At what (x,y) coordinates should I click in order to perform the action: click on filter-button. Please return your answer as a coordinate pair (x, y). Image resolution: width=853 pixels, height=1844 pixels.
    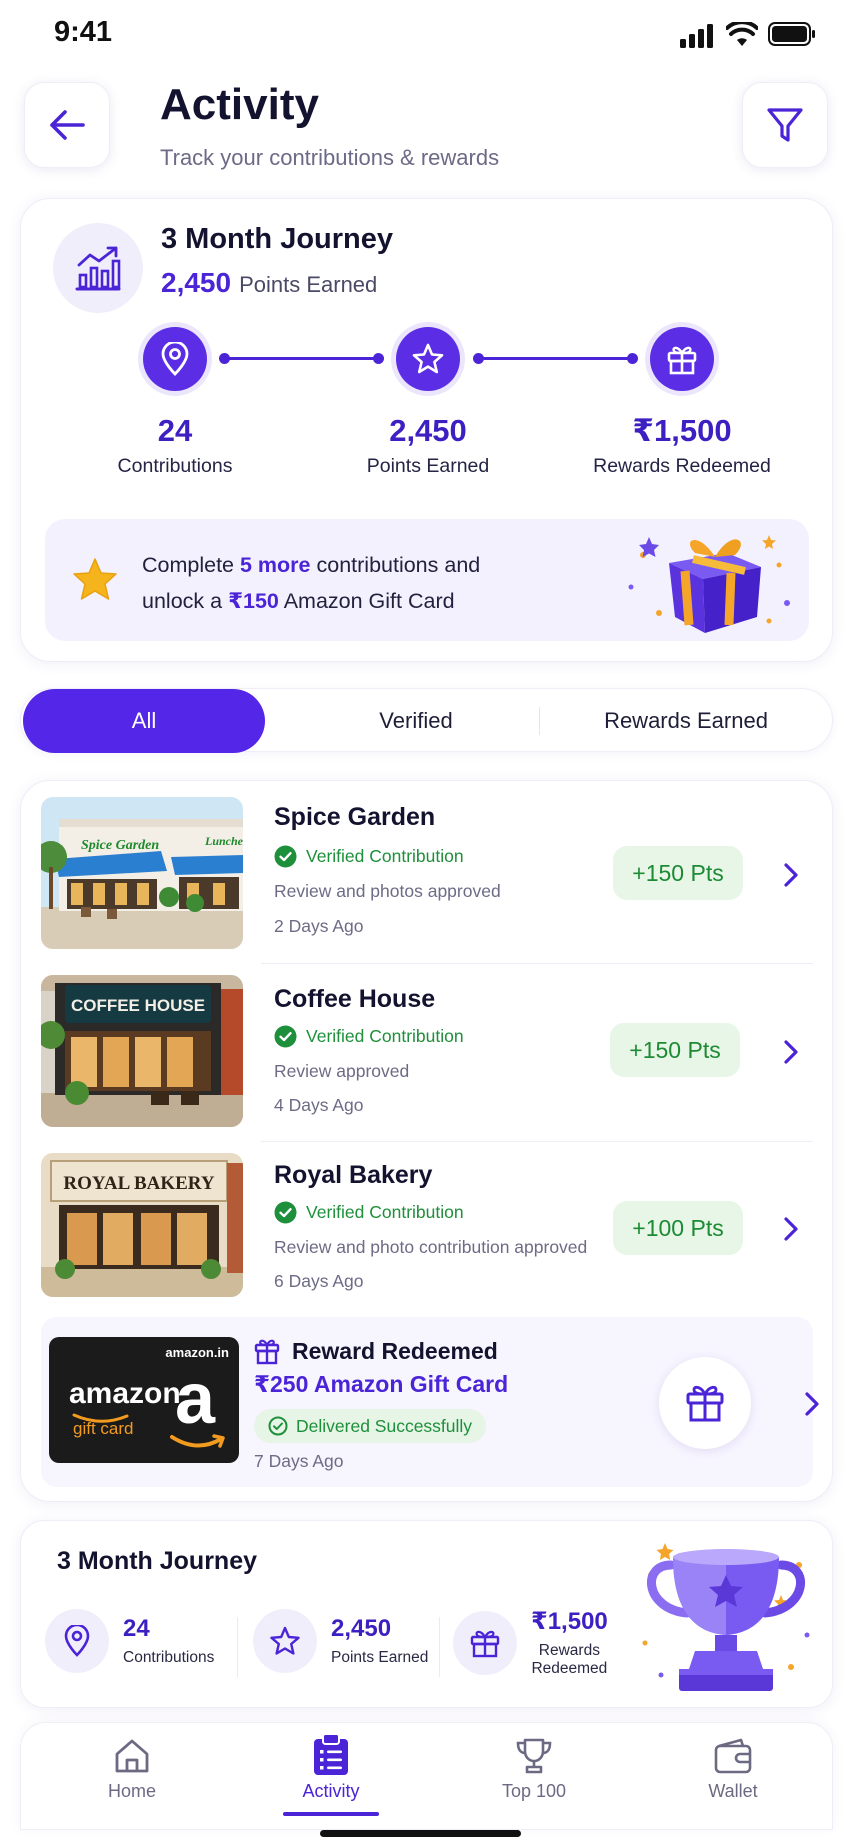
    Looking at the image, I should click on (785, 125).